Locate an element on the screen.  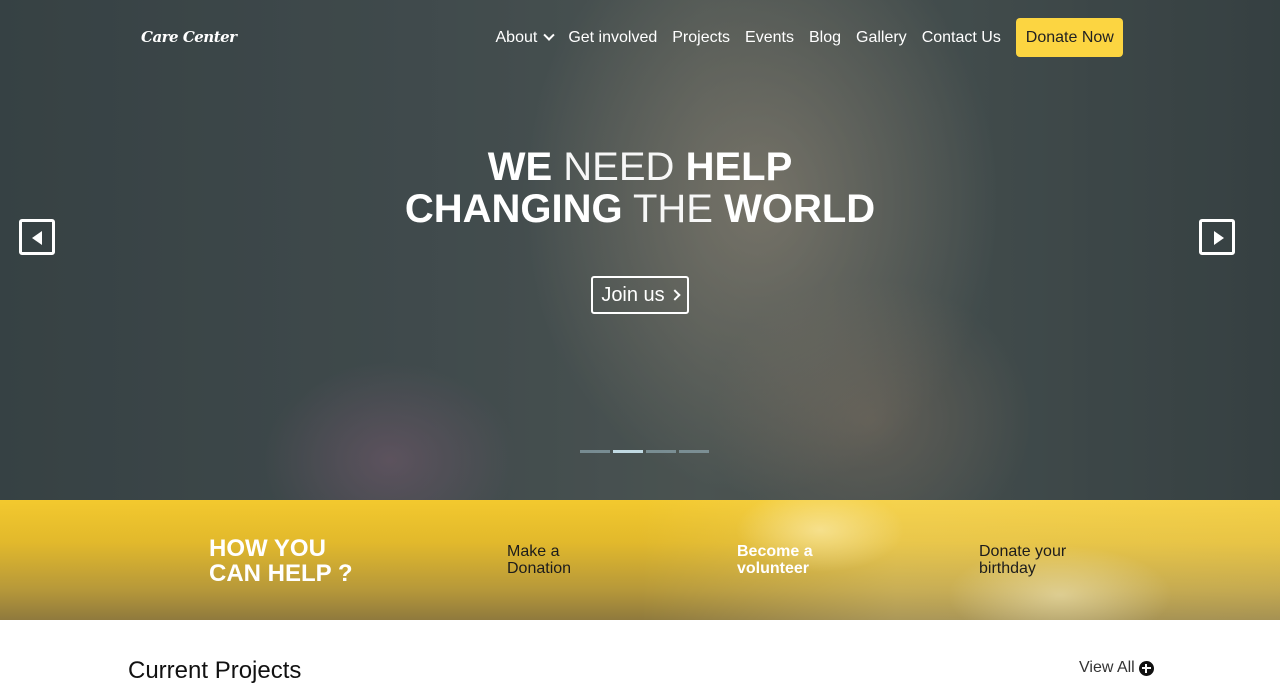
donate-now-button: Donate Now is located at coordinates (1070, 37).